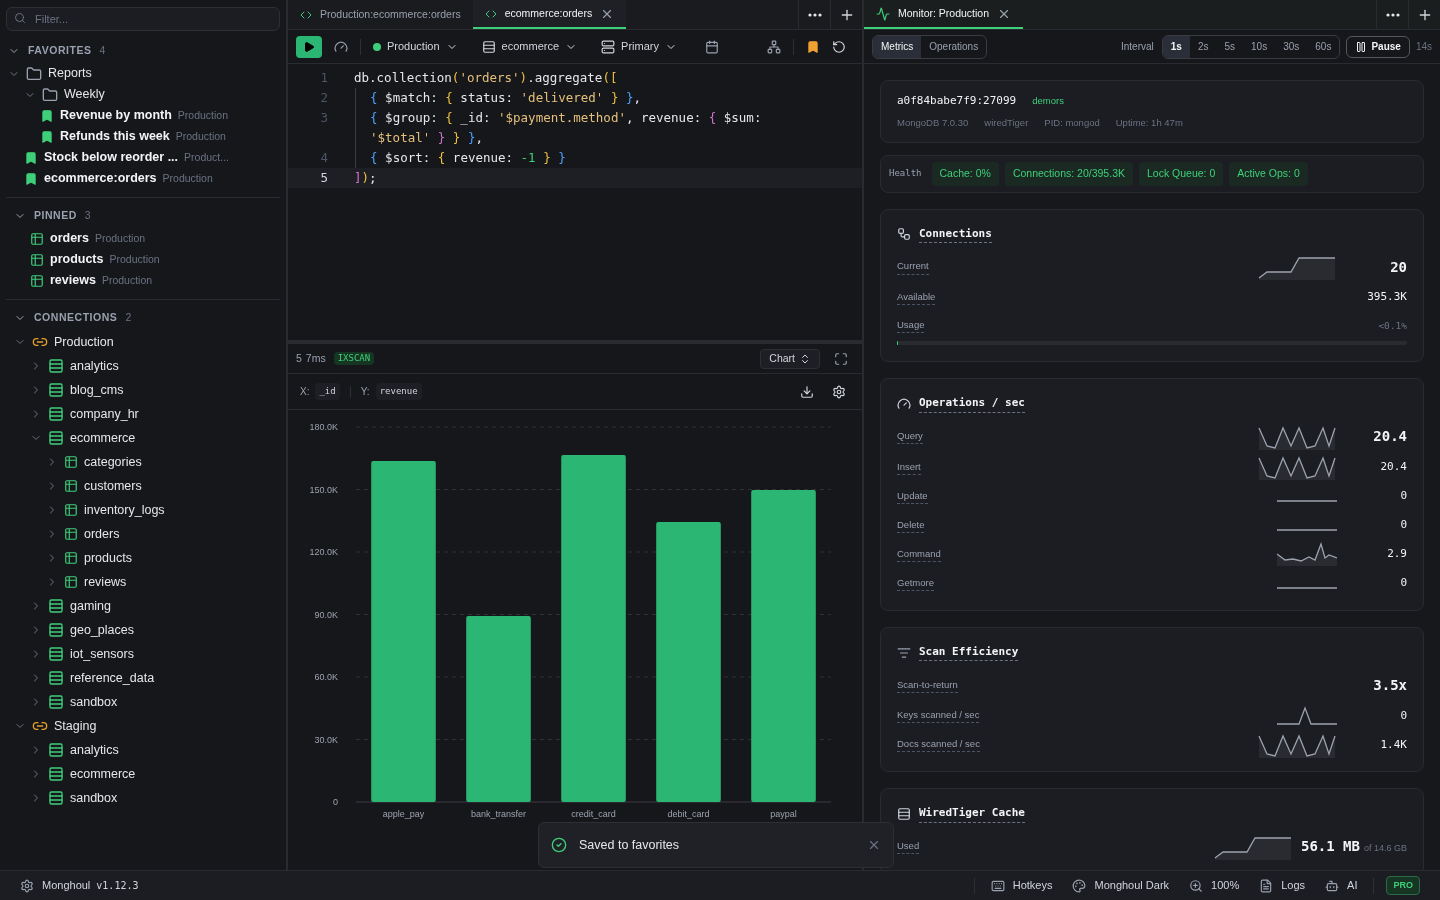 The image size is (1440, 900). Describe the element at coordinates (711, 46) in the screenshot. I see `calendar-icon` at that location.